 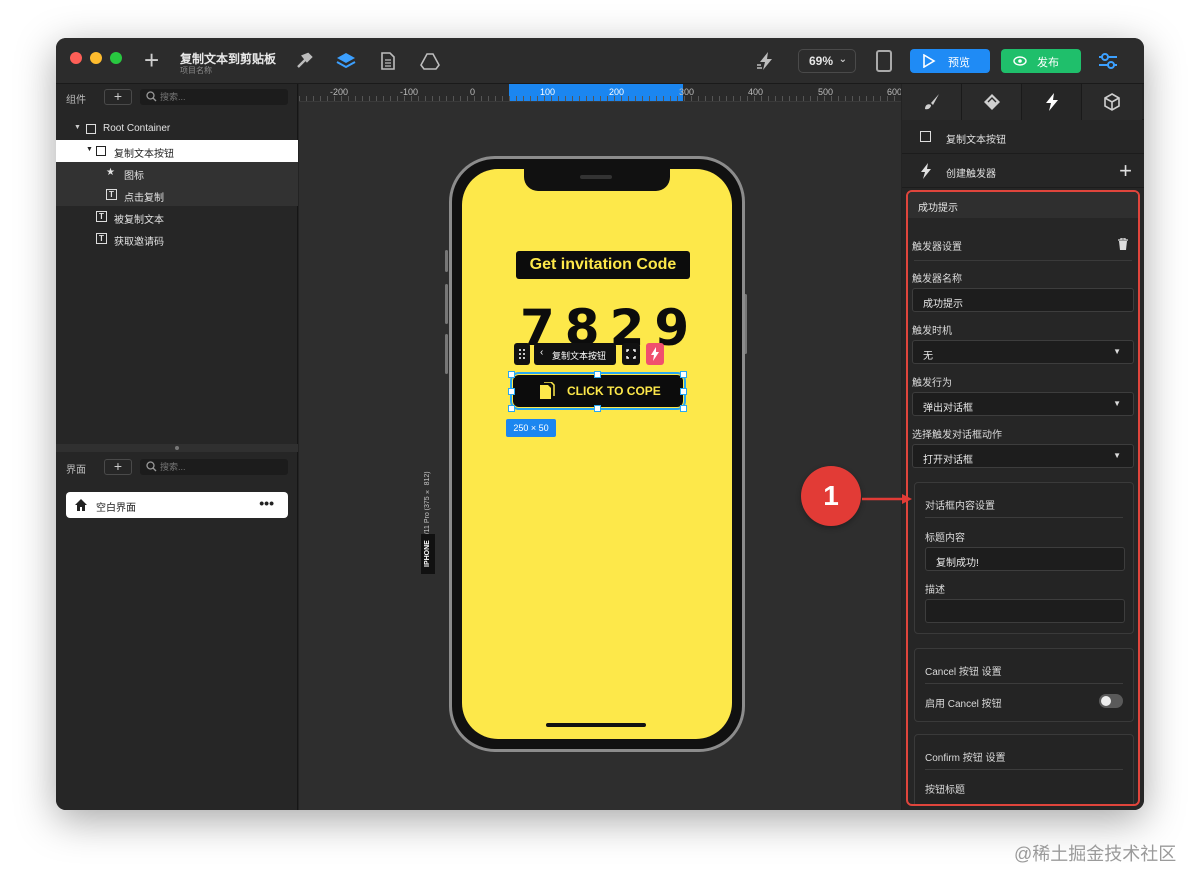 I want to click on horizontal-ruler: -200 -100 0 100 200 300 400 500 600, so click(x=600, y=93).